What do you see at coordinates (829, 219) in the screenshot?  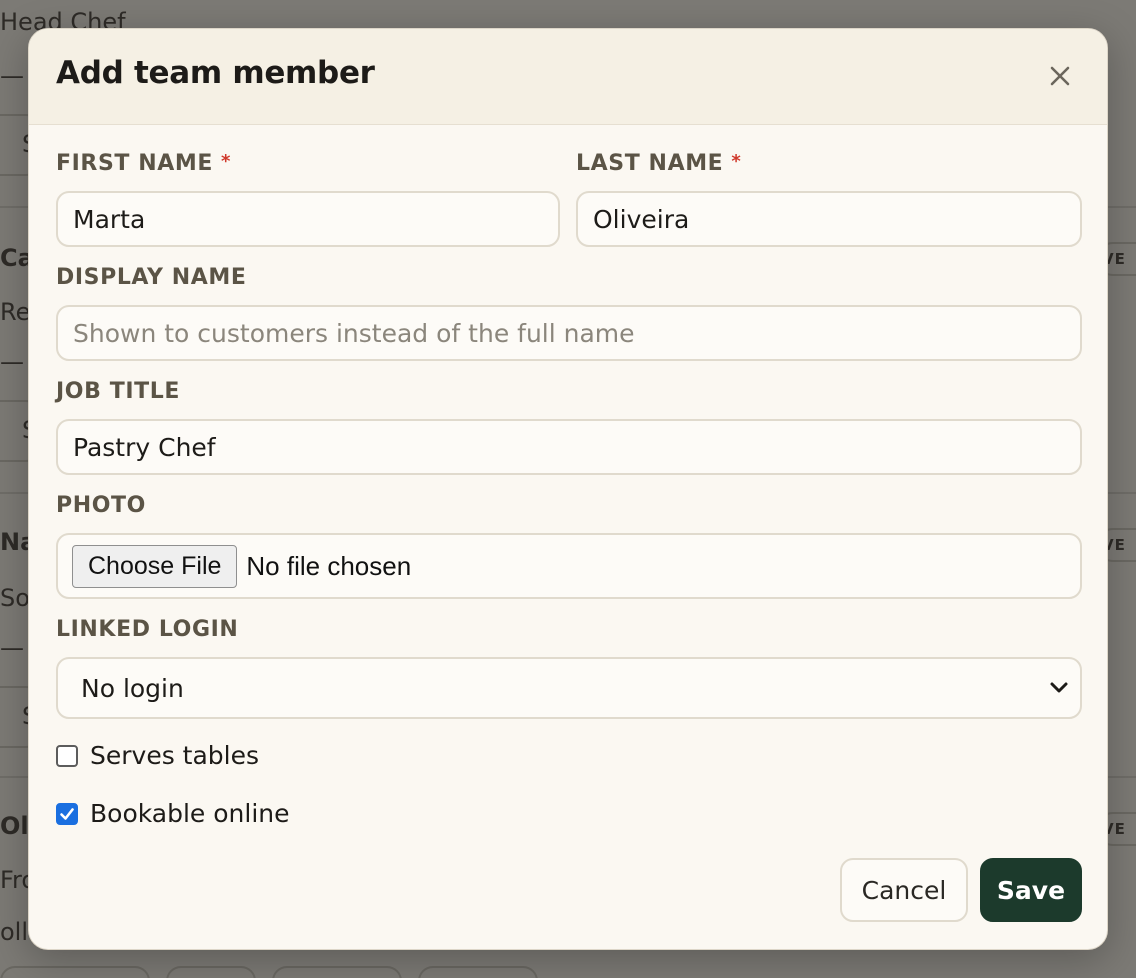 I see `last-name-input` at bounding box center [829, 219].